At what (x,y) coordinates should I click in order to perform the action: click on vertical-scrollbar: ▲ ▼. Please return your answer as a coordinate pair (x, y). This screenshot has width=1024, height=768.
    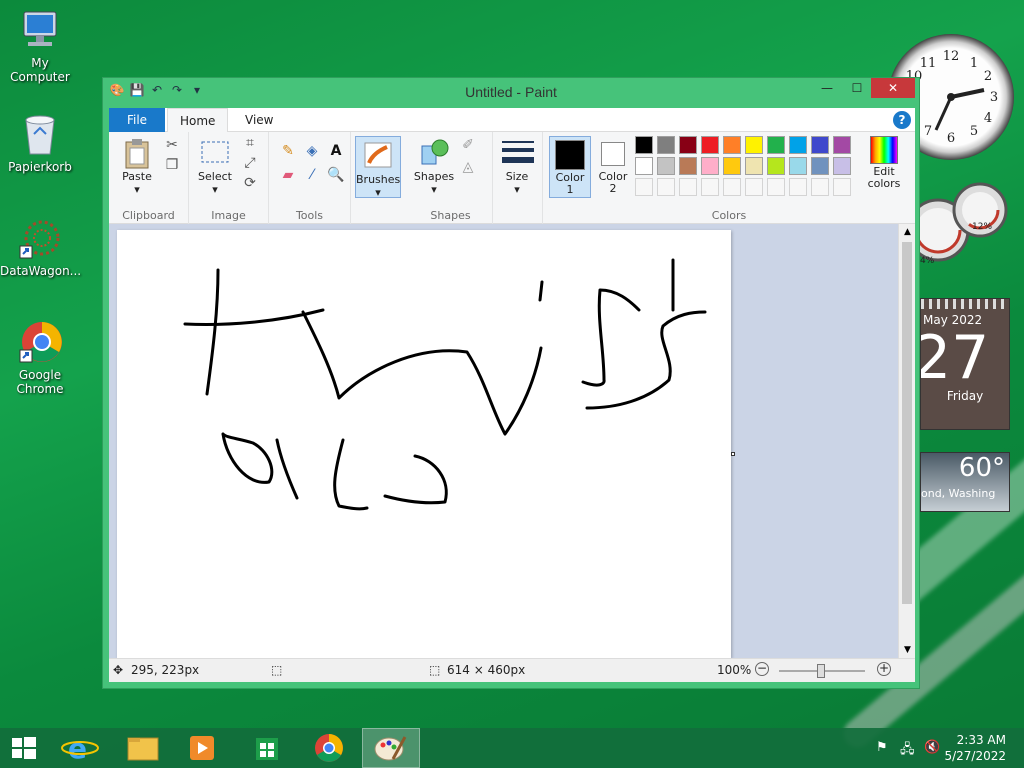
    Looking at the image, I should click on (906, 441).